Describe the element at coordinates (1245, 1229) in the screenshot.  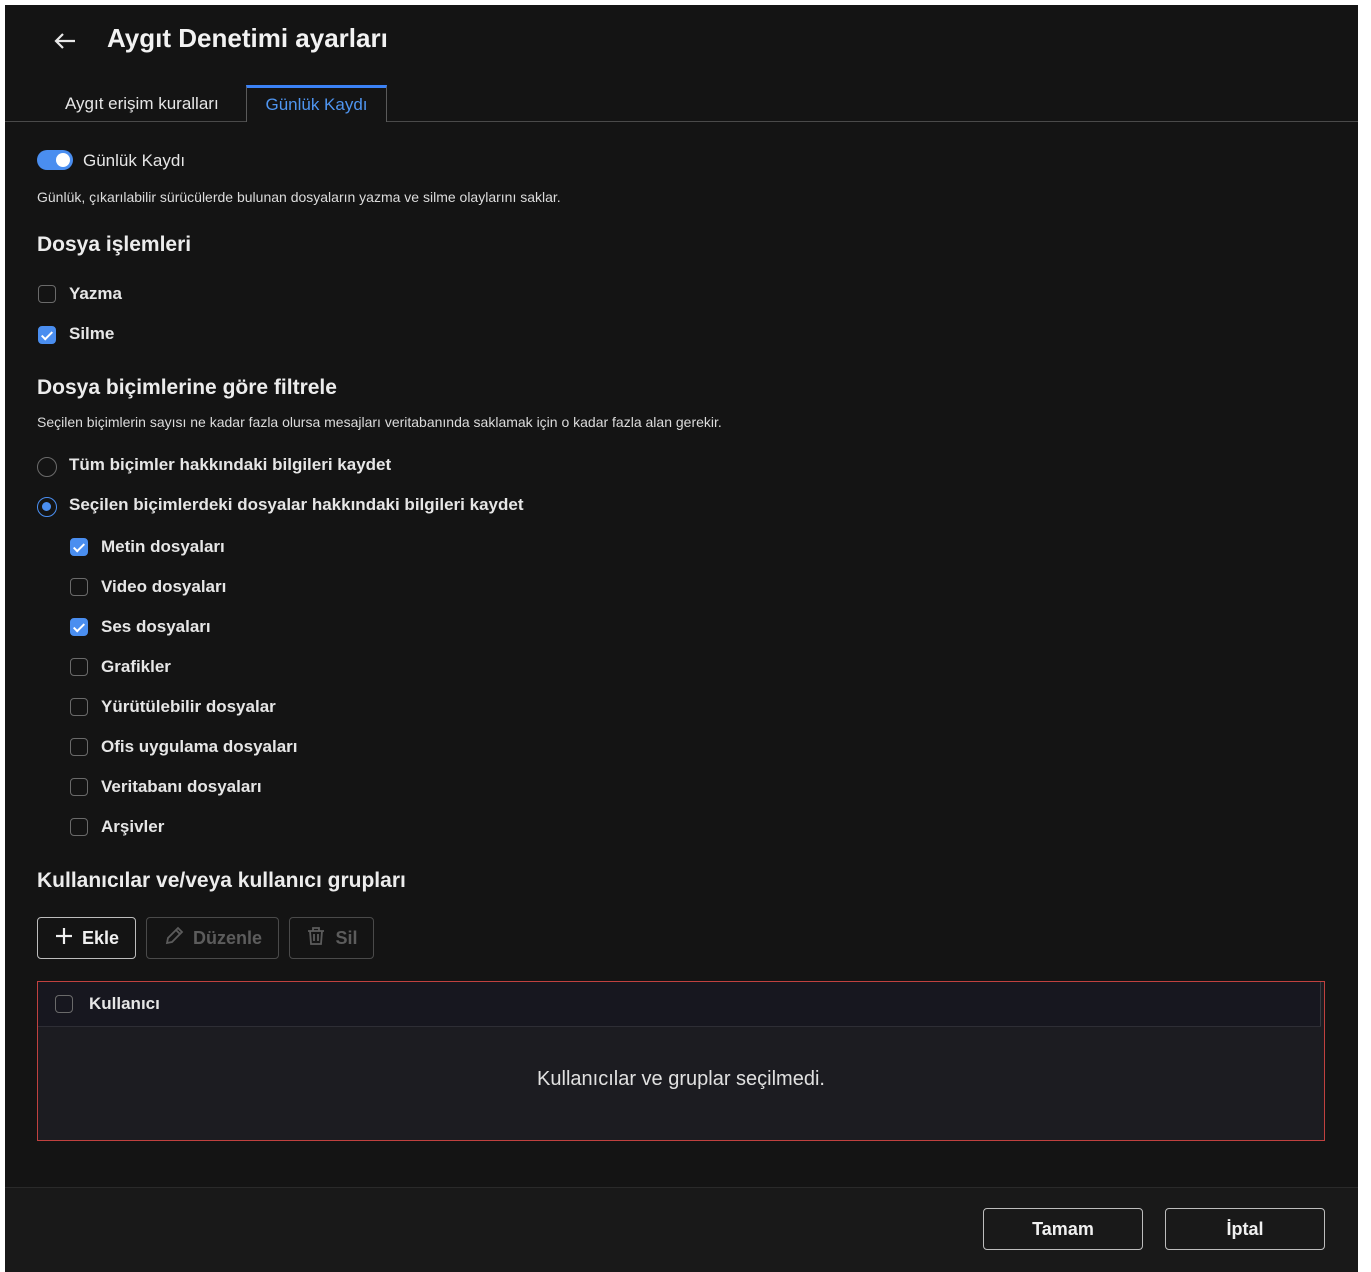
I see `cancel-button: İptal` at that location.